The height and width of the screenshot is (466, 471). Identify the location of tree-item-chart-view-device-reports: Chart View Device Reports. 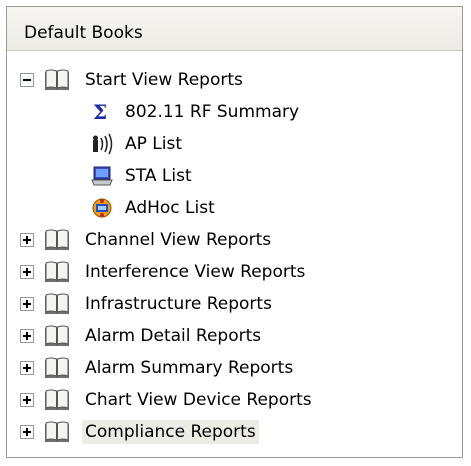
(167, 399).